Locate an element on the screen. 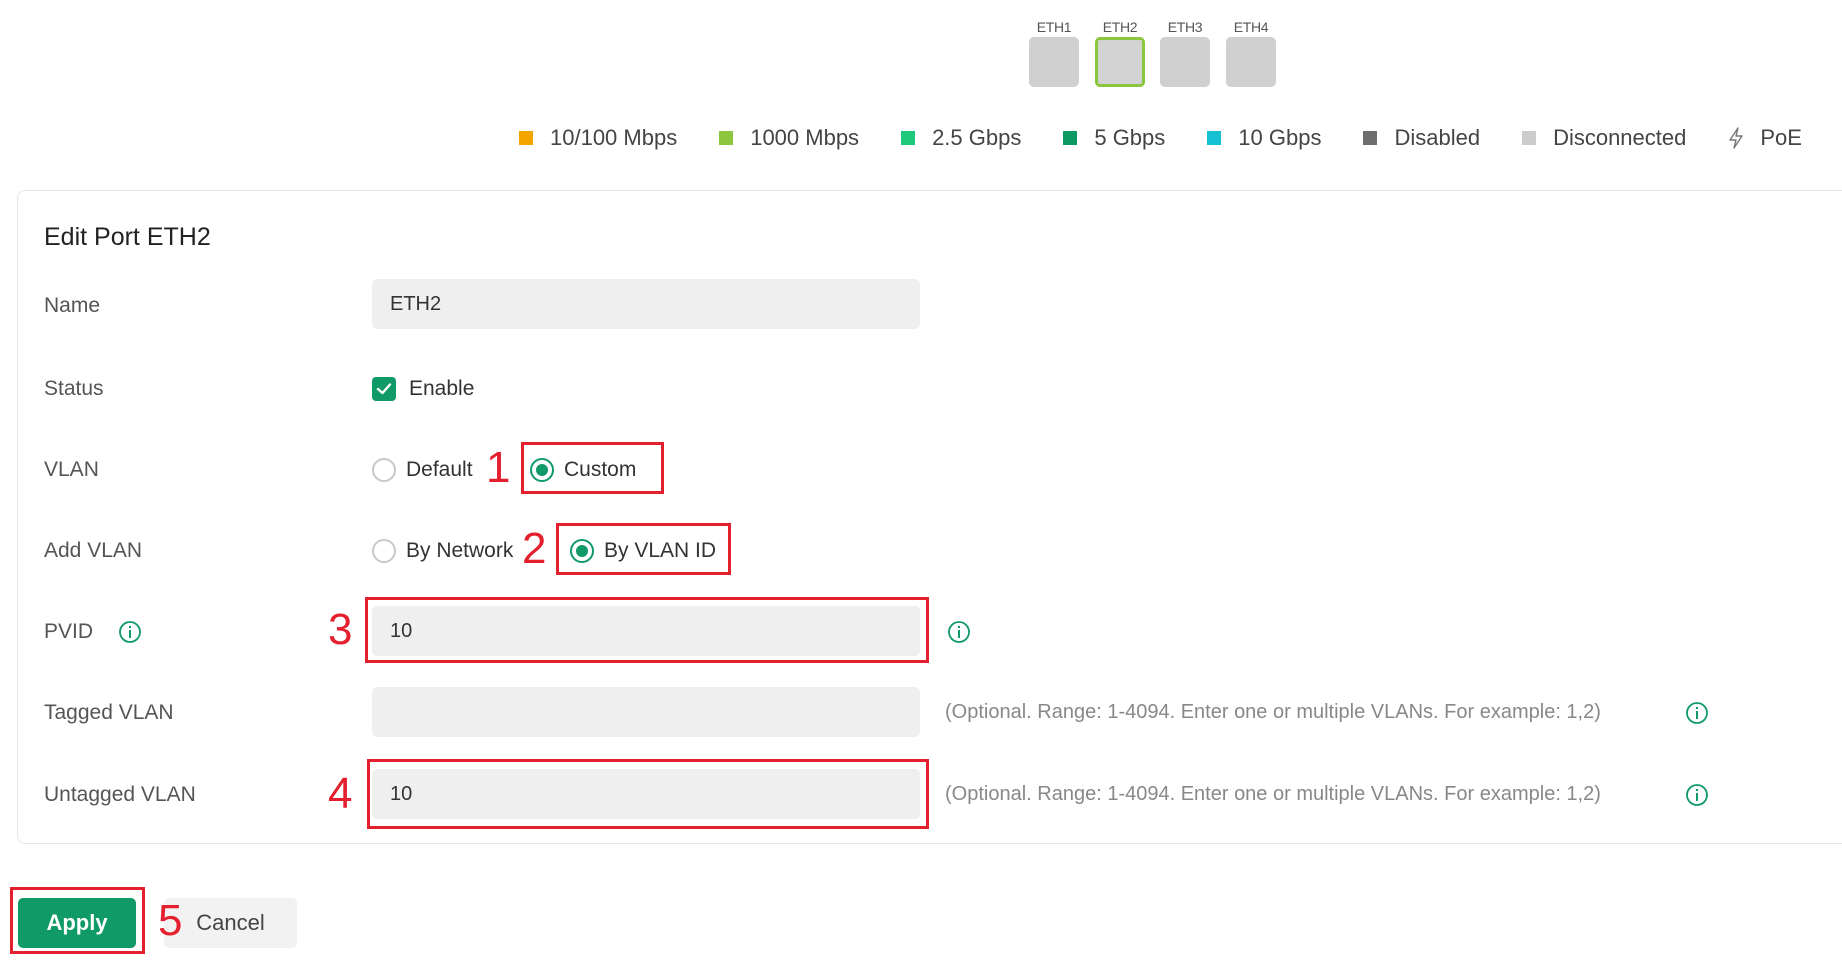 The height and width of the screenshot is (970, 1842). annotation-box-custom is located at coordinates (592, 468).